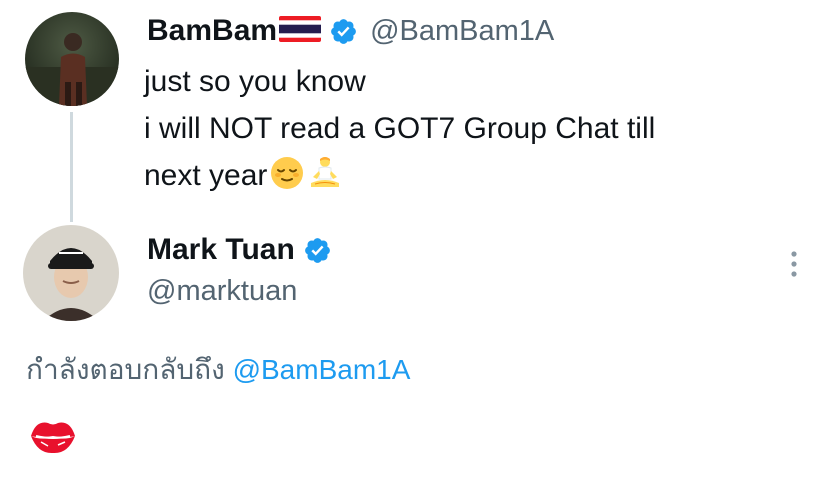 The width and height of the screenshot is (820, 490). What do you see at coordinates (206, 175) in the screenshot?
I see `tweet-line-text: next year` at bounding box center [206, 175].